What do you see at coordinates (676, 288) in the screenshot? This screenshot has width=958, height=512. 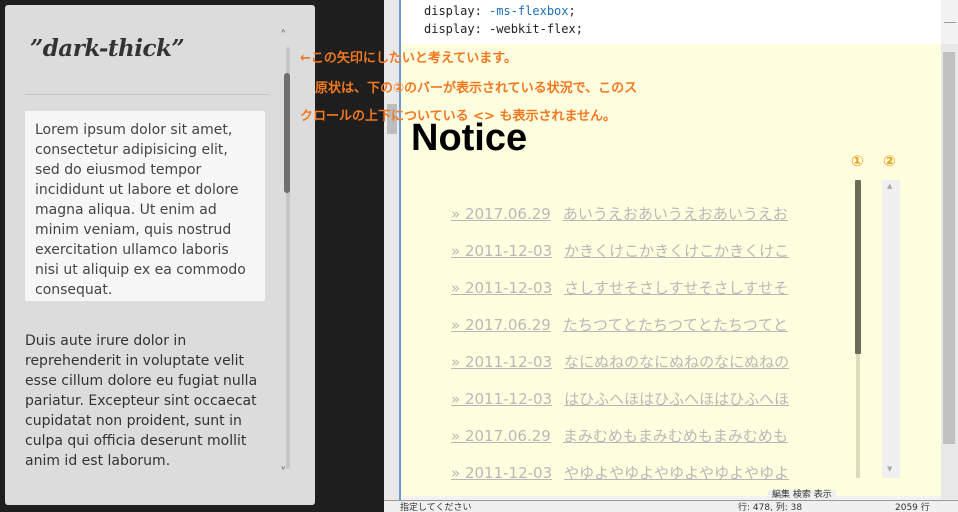 I see `news-title: さしすせそさしすせそさしすせそ` at bounding box center [676, 288].